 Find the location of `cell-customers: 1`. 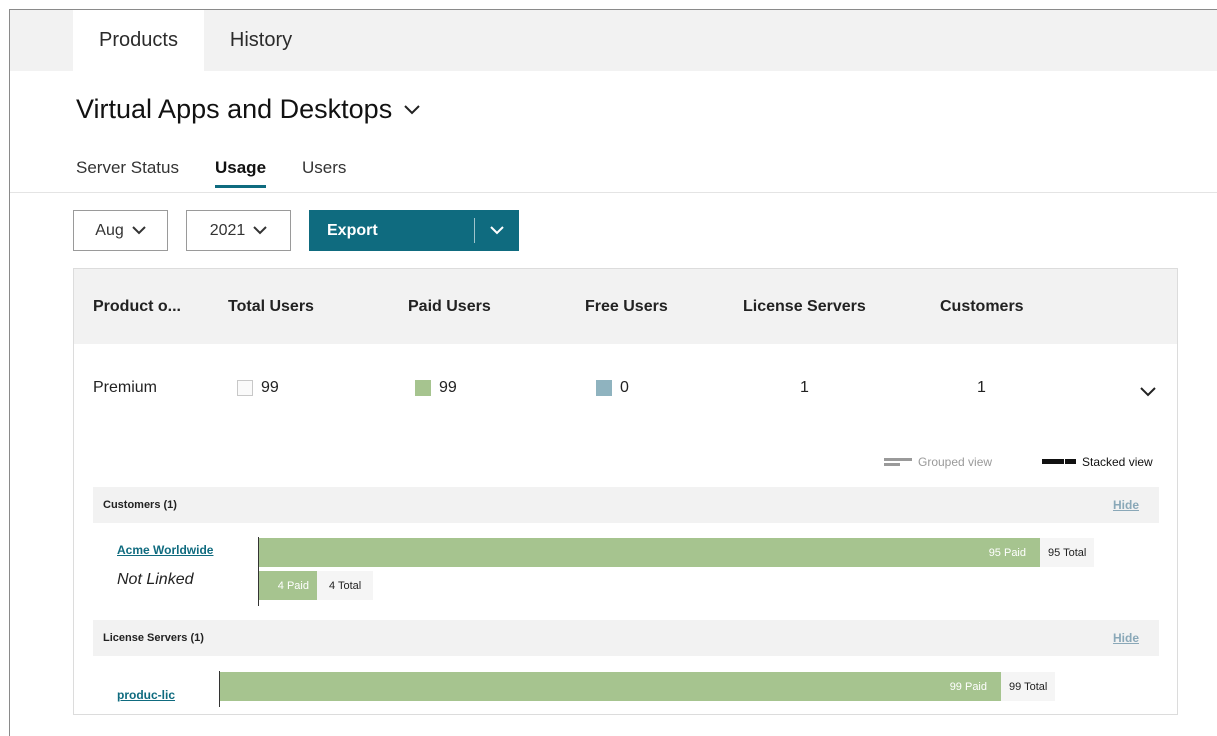

cell-customers: 1 is located at coordinates (981, 387).